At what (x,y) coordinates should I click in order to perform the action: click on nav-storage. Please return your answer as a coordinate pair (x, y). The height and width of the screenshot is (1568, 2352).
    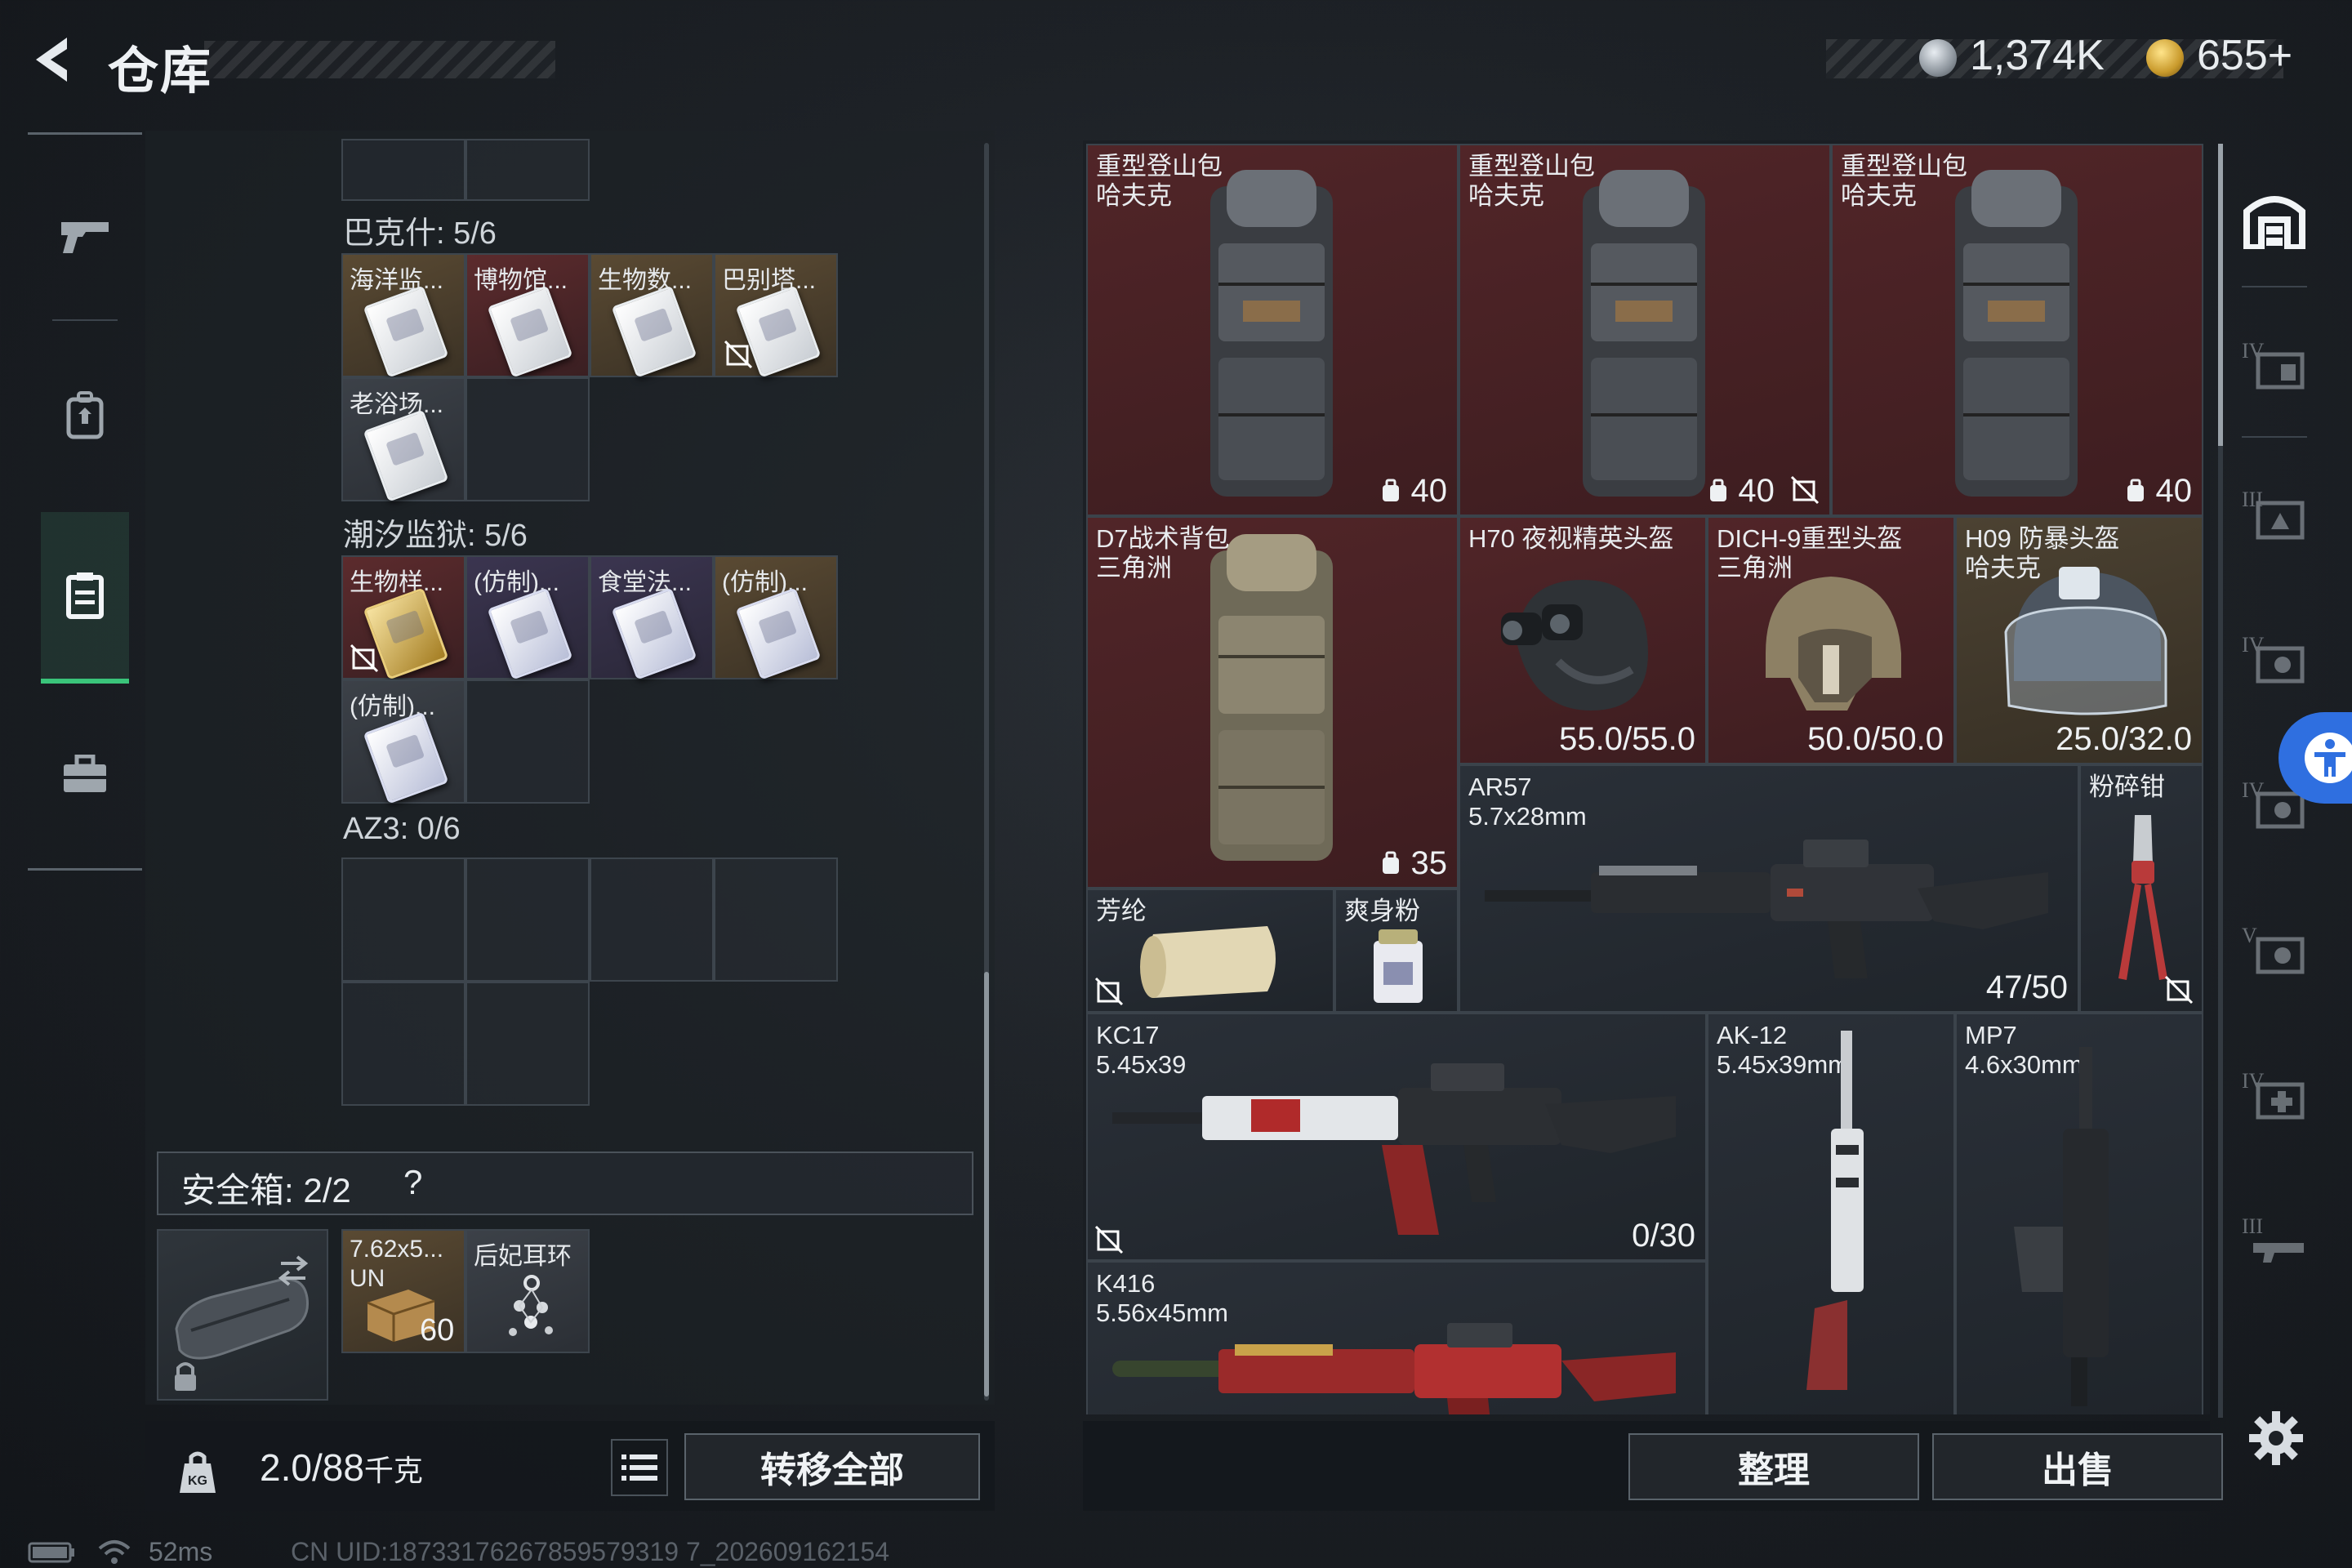
    Looking at the image, I should click on (85, 598).